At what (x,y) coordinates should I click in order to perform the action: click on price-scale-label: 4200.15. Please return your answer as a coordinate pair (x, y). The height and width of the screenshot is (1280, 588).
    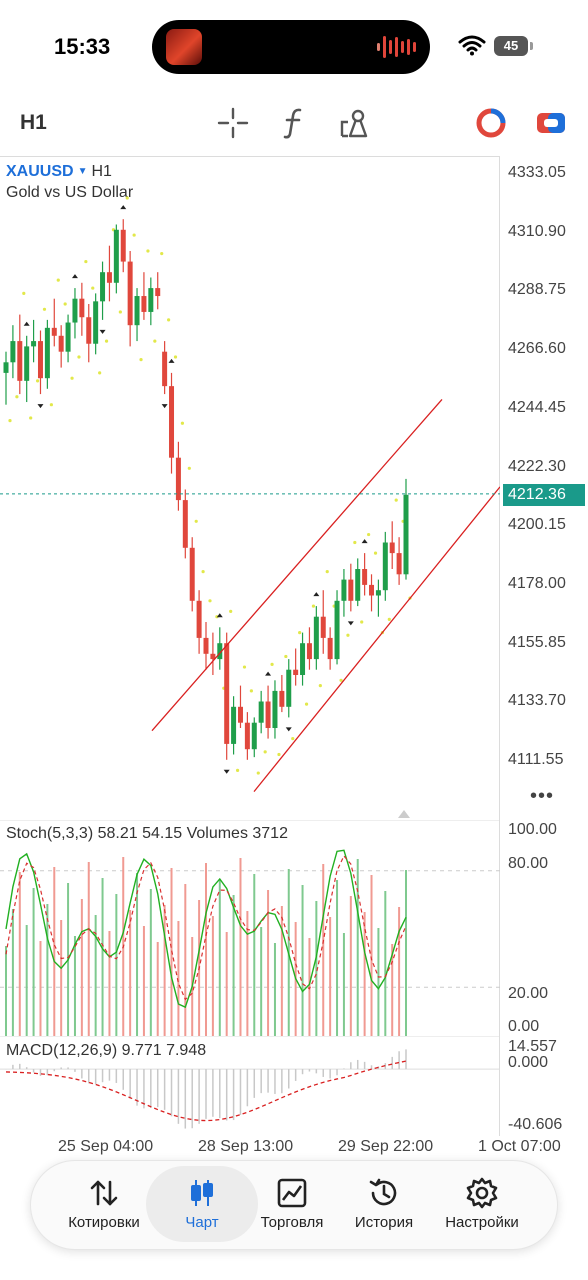
    Looking at the image, I should click on (537, 525).